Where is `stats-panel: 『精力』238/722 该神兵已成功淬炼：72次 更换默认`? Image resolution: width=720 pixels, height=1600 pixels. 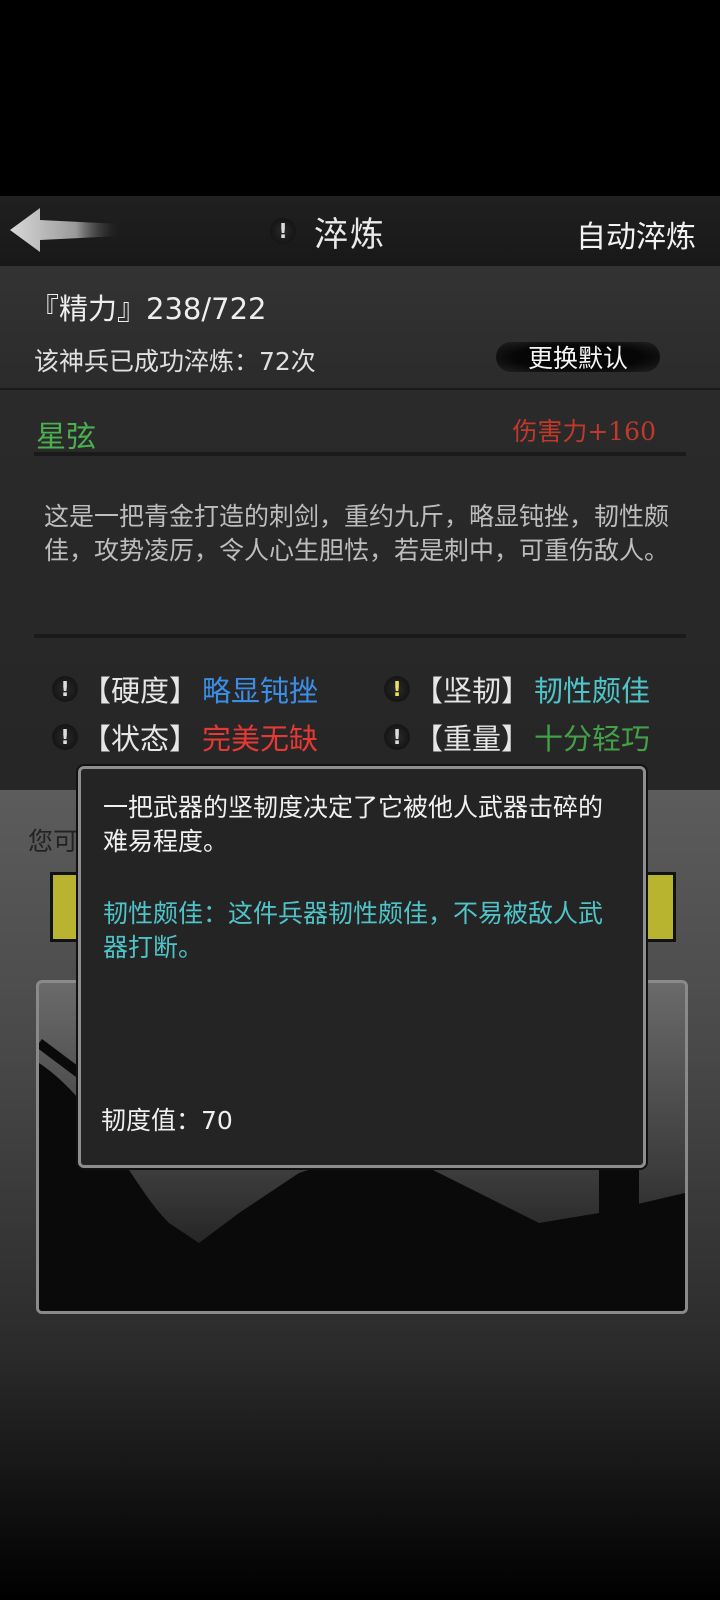
stats-panel: 『精力』238/722 该神兵已成功淬炼：72次 更换默认 is located at coordinates (360, 328).